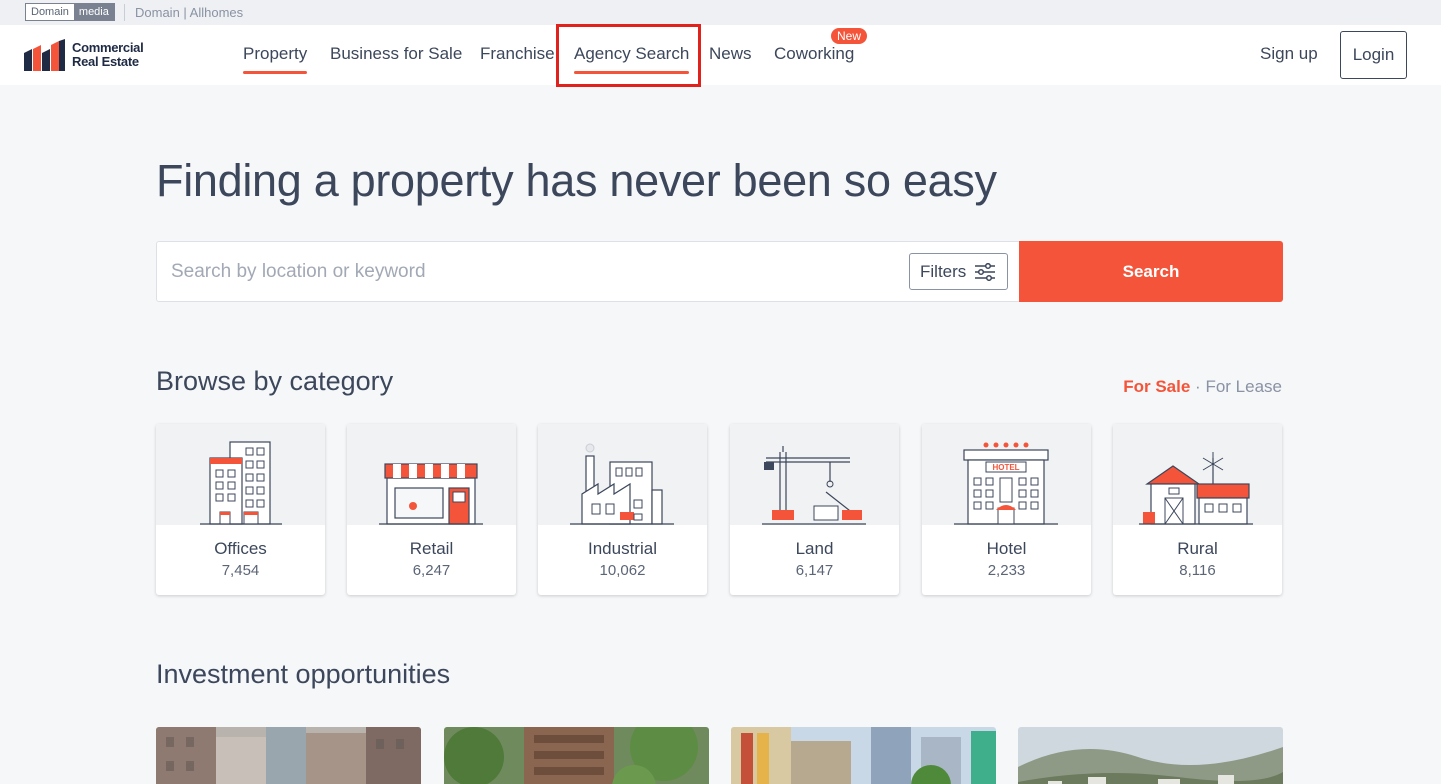 The height and width of the screenshot is (784, 1441). What do you see at coordinates (622, 570) in the screenshot?
I see `category-count: 10,062` at bounding box center [622, 570].